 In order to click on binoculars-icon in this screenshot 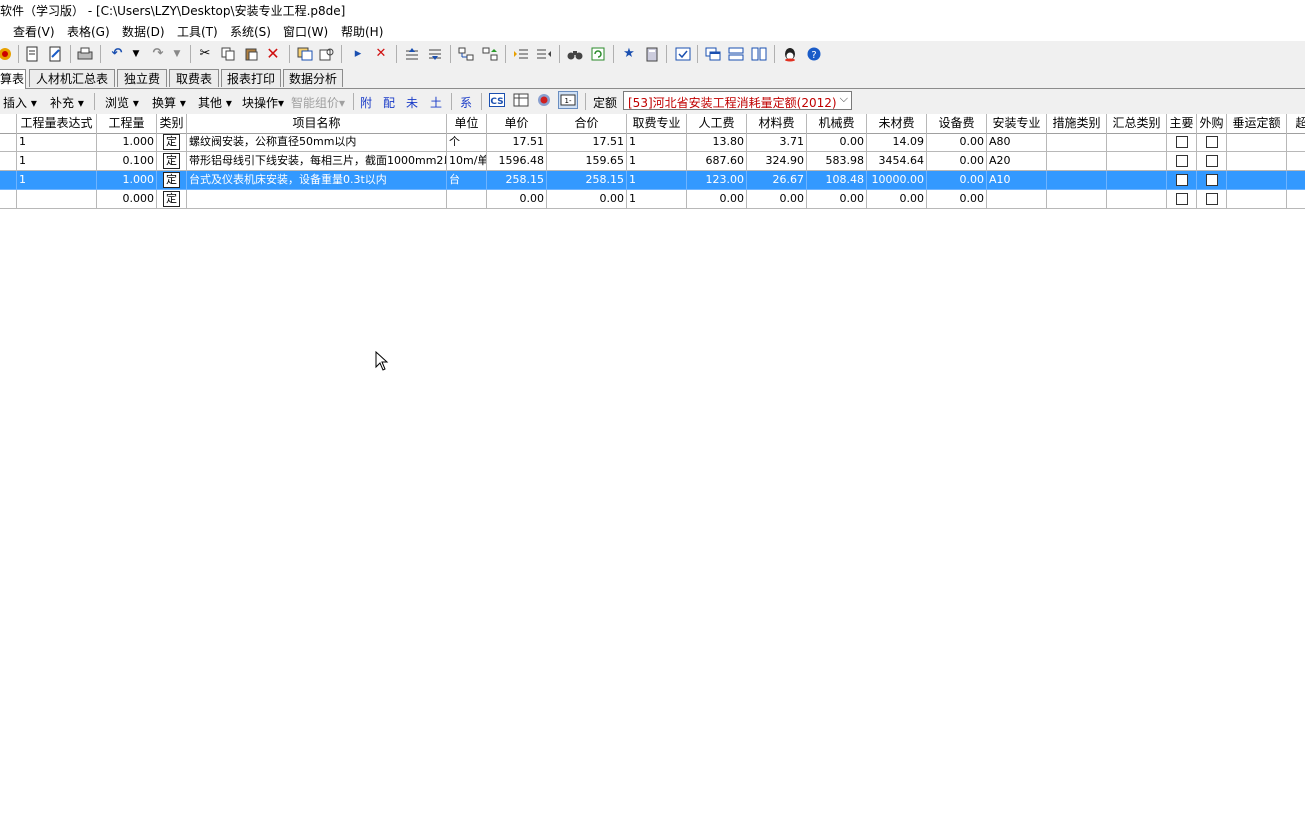, I will do `click(575, 54)`.